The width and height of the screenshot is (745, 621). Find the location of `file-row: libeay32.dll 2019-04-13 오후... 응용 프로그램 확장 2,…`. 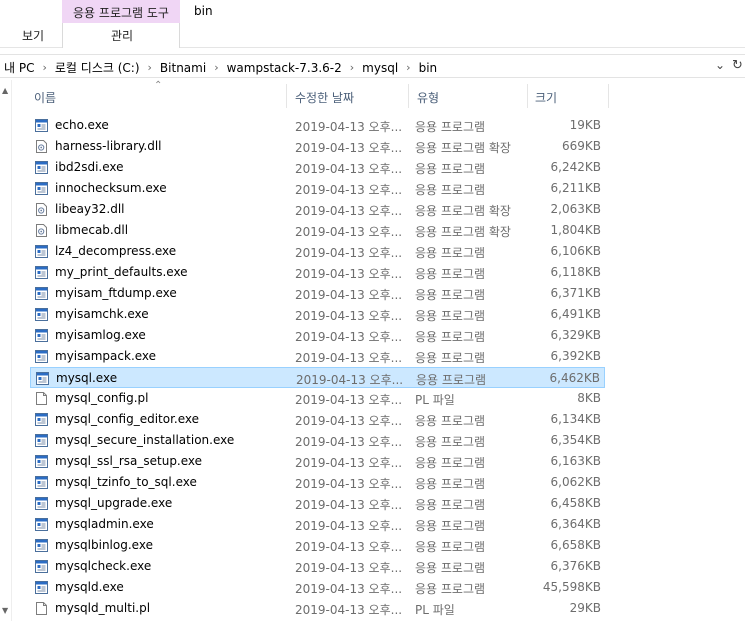

file-row: libeay32.dll 2019-04-13 오후... 응용 프로그램 확장 2,… is located at coordinates (317, 209).